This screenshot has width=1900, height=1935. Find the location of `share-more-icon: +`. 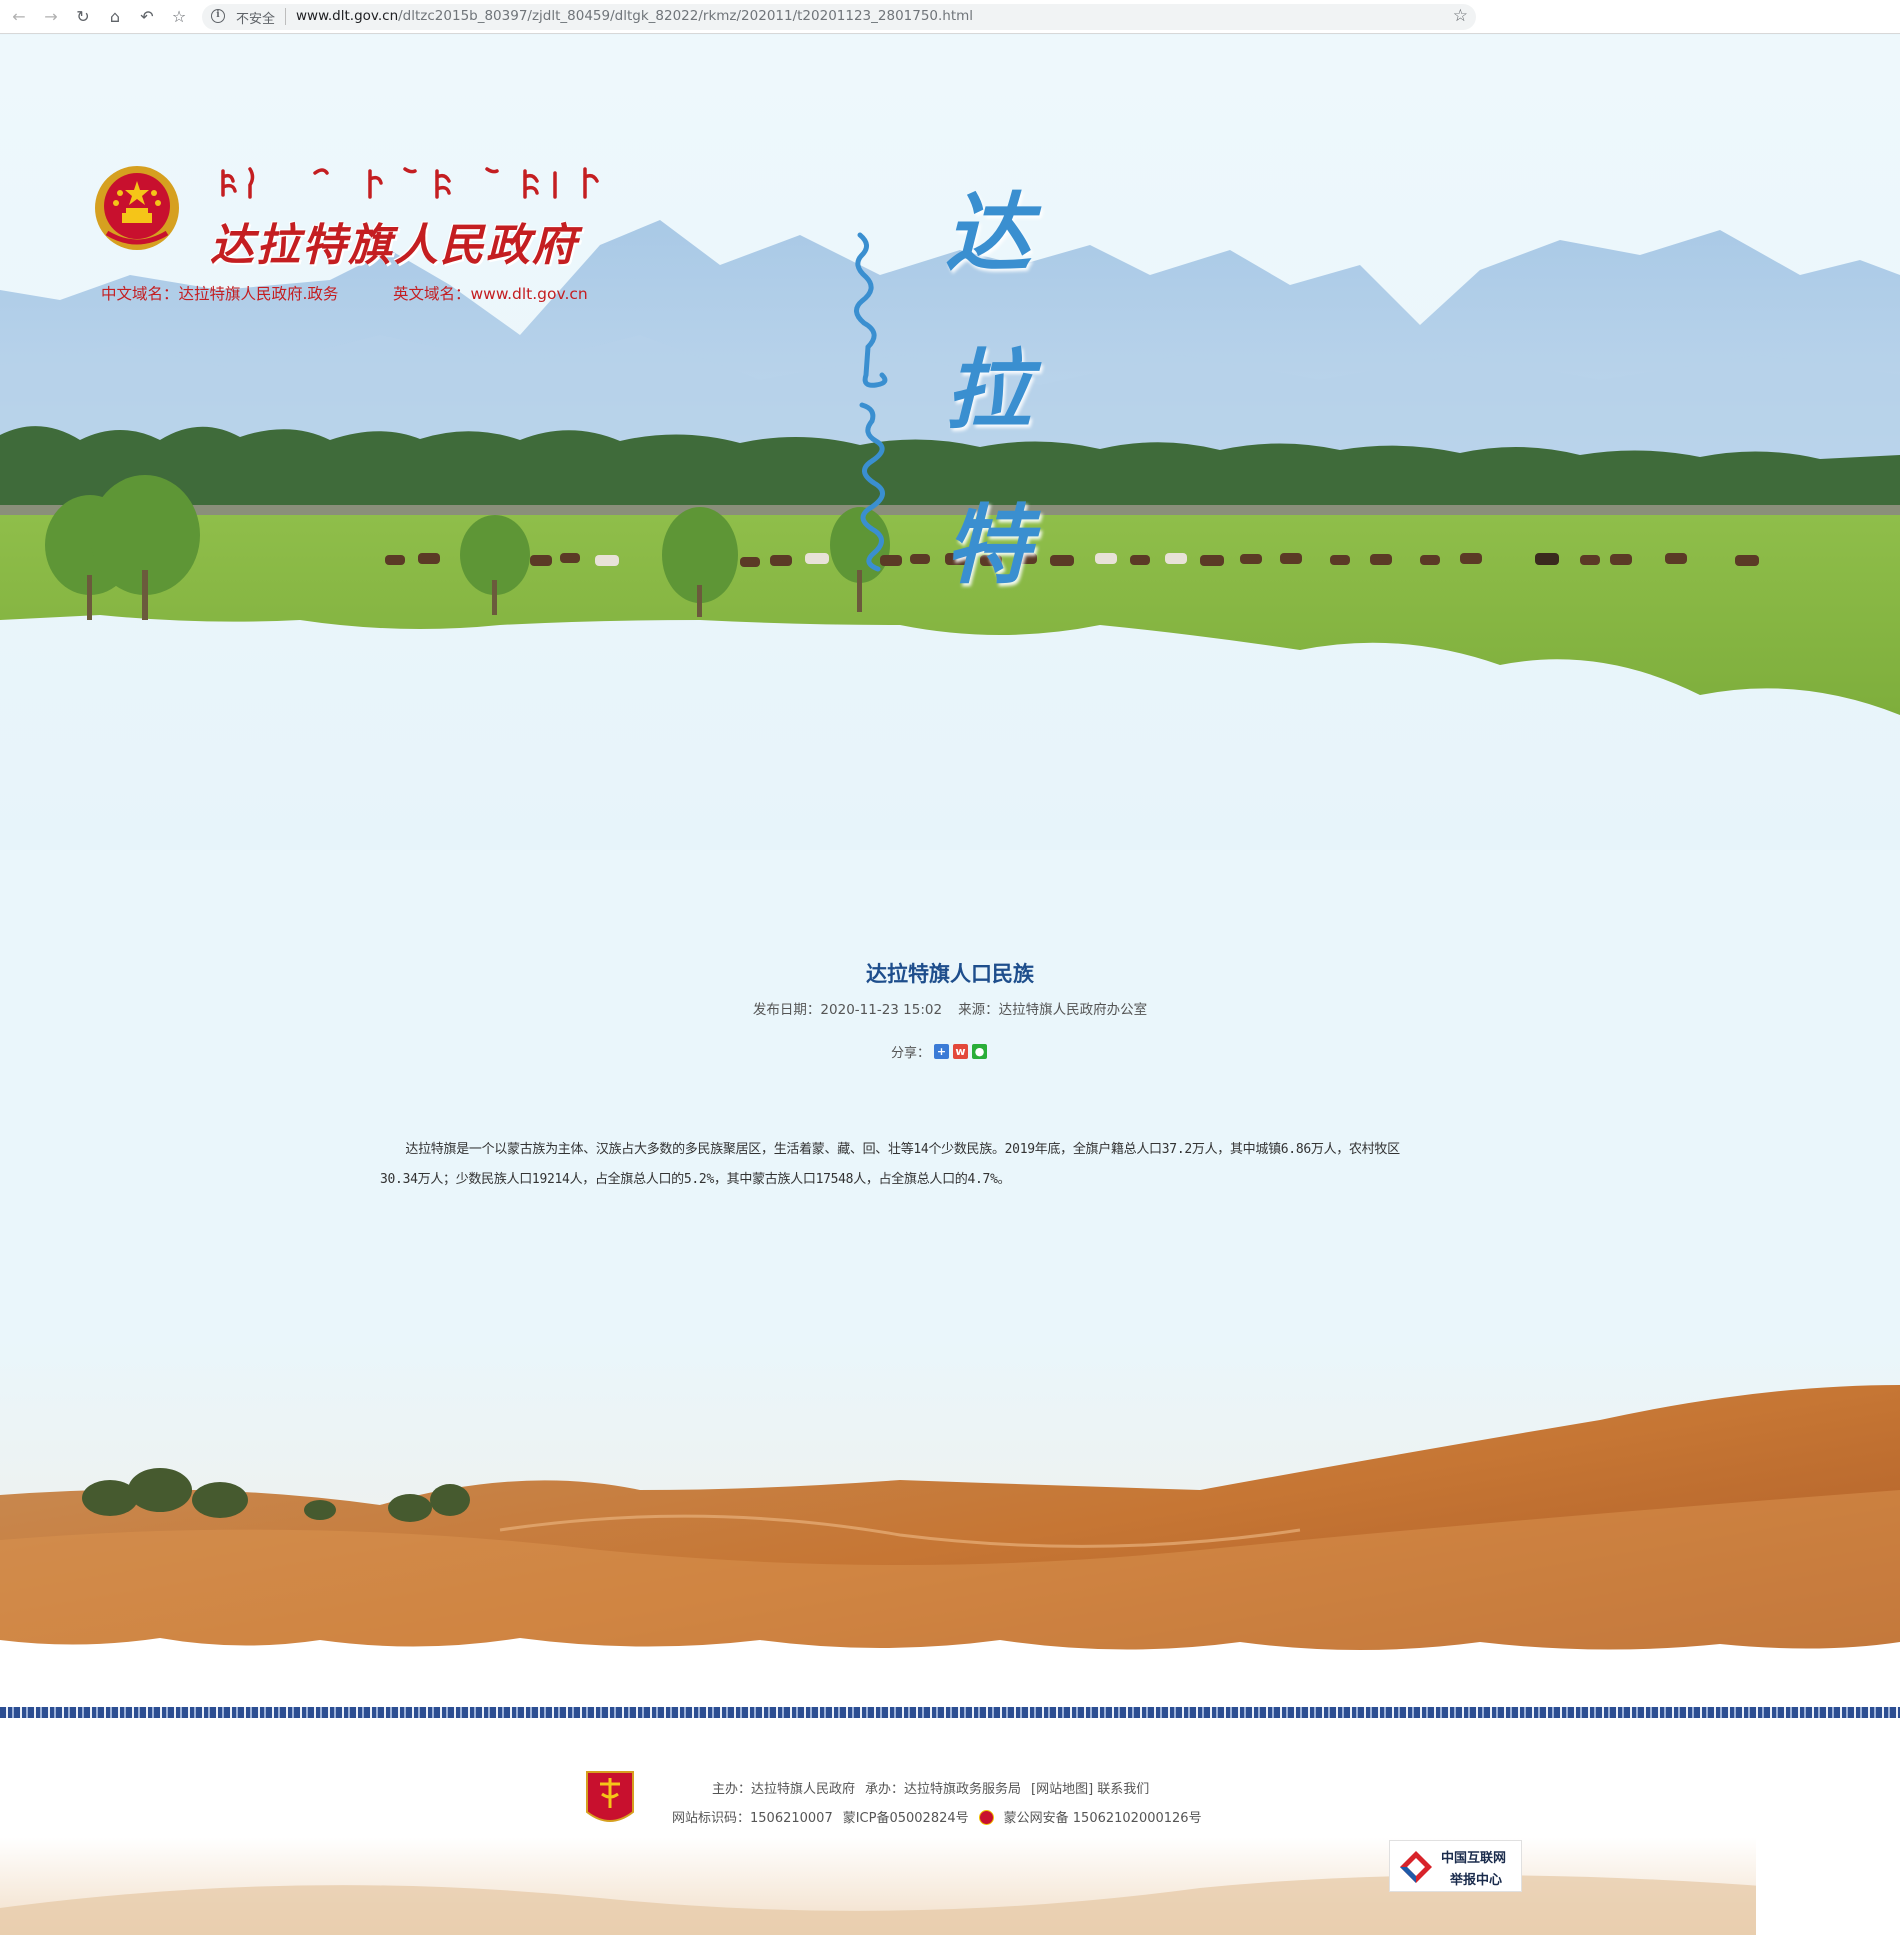

share-more-icon: + is located at coordinates (942, 1051).